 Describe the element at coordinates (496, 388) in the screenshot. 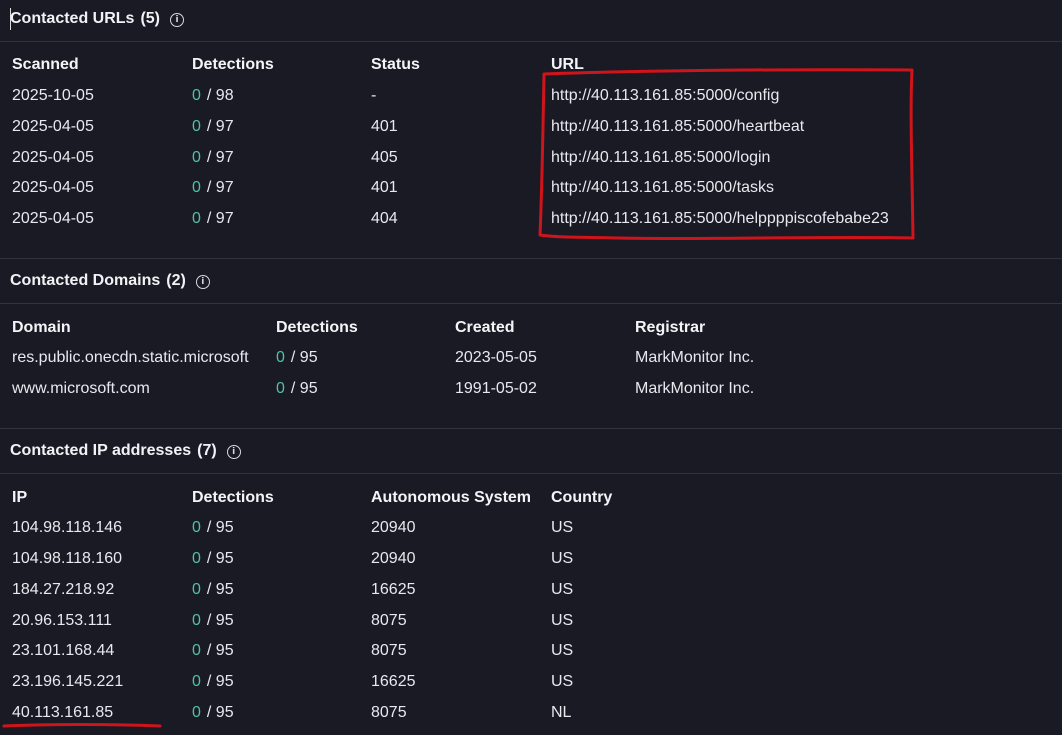

I see `created-date: 1991-05-02` at that location.